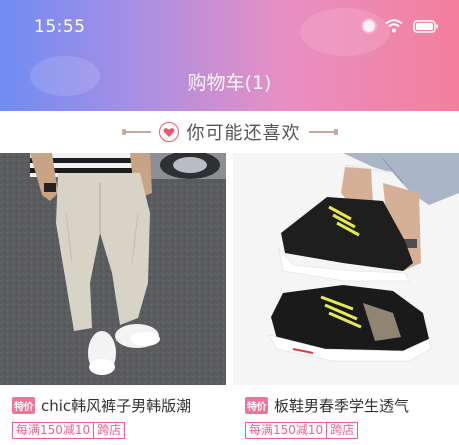  Describe the element at coordinates (426, 26) in the screenshot. I see `battery-icon` at that location.